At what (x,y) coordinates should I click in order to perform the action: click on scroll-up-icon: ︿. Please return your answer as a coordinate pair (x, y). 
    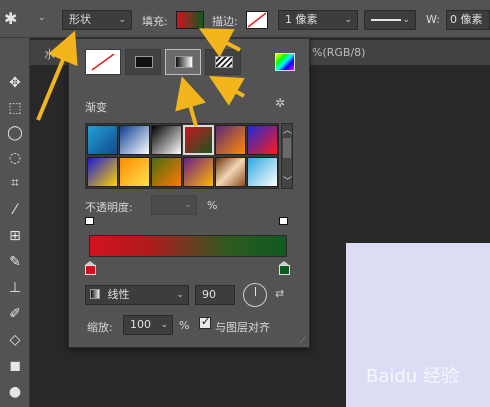
    Looking at the image, I should click on (287, 129).